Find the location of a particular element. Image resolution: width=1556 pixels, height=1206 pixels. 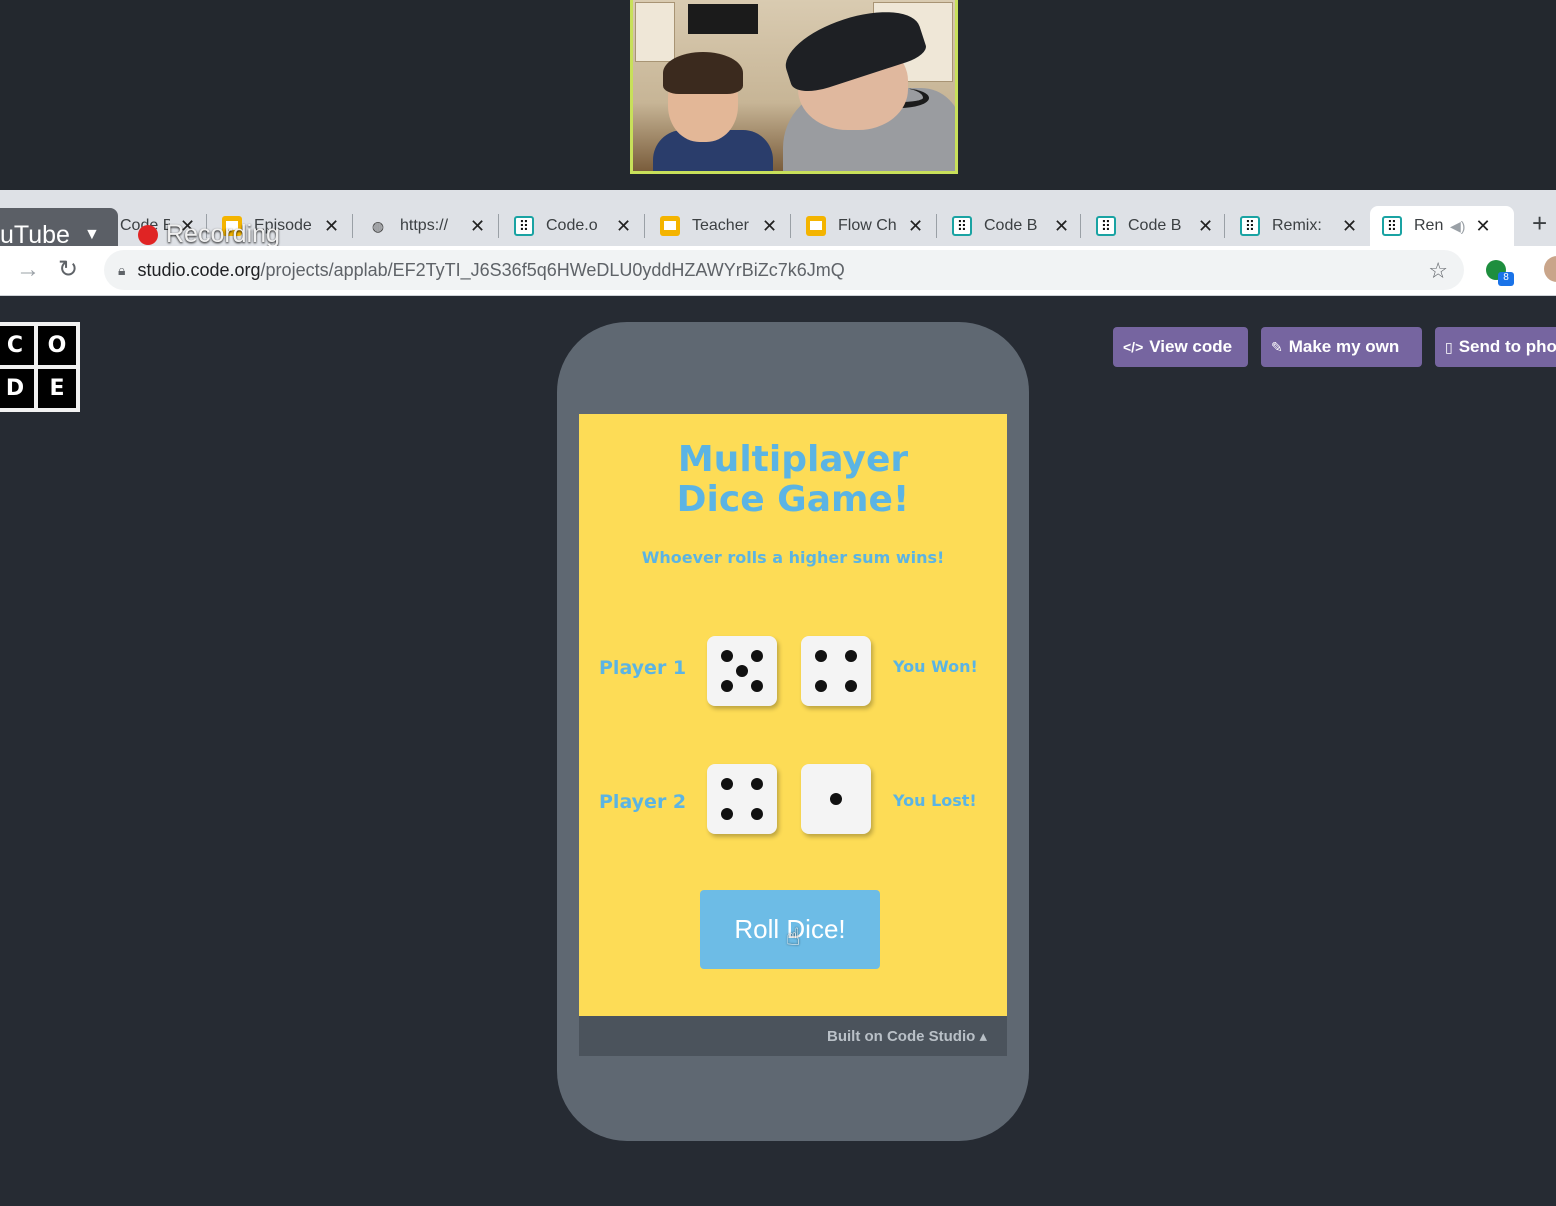

tab-5: Teacher ✕ is located at coordinates (712, 226).